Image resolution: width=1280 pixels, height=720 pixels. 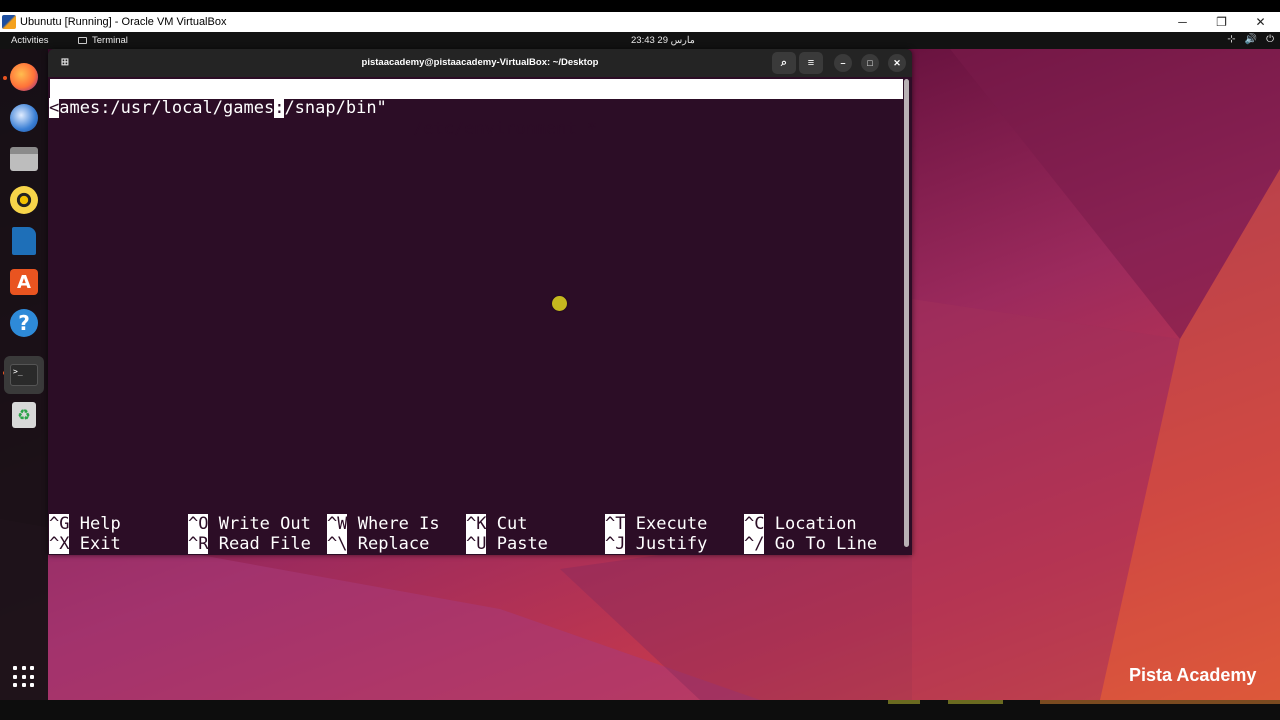 I want to click on shortcut-help: ^G Help, so click(x=85, y=524).